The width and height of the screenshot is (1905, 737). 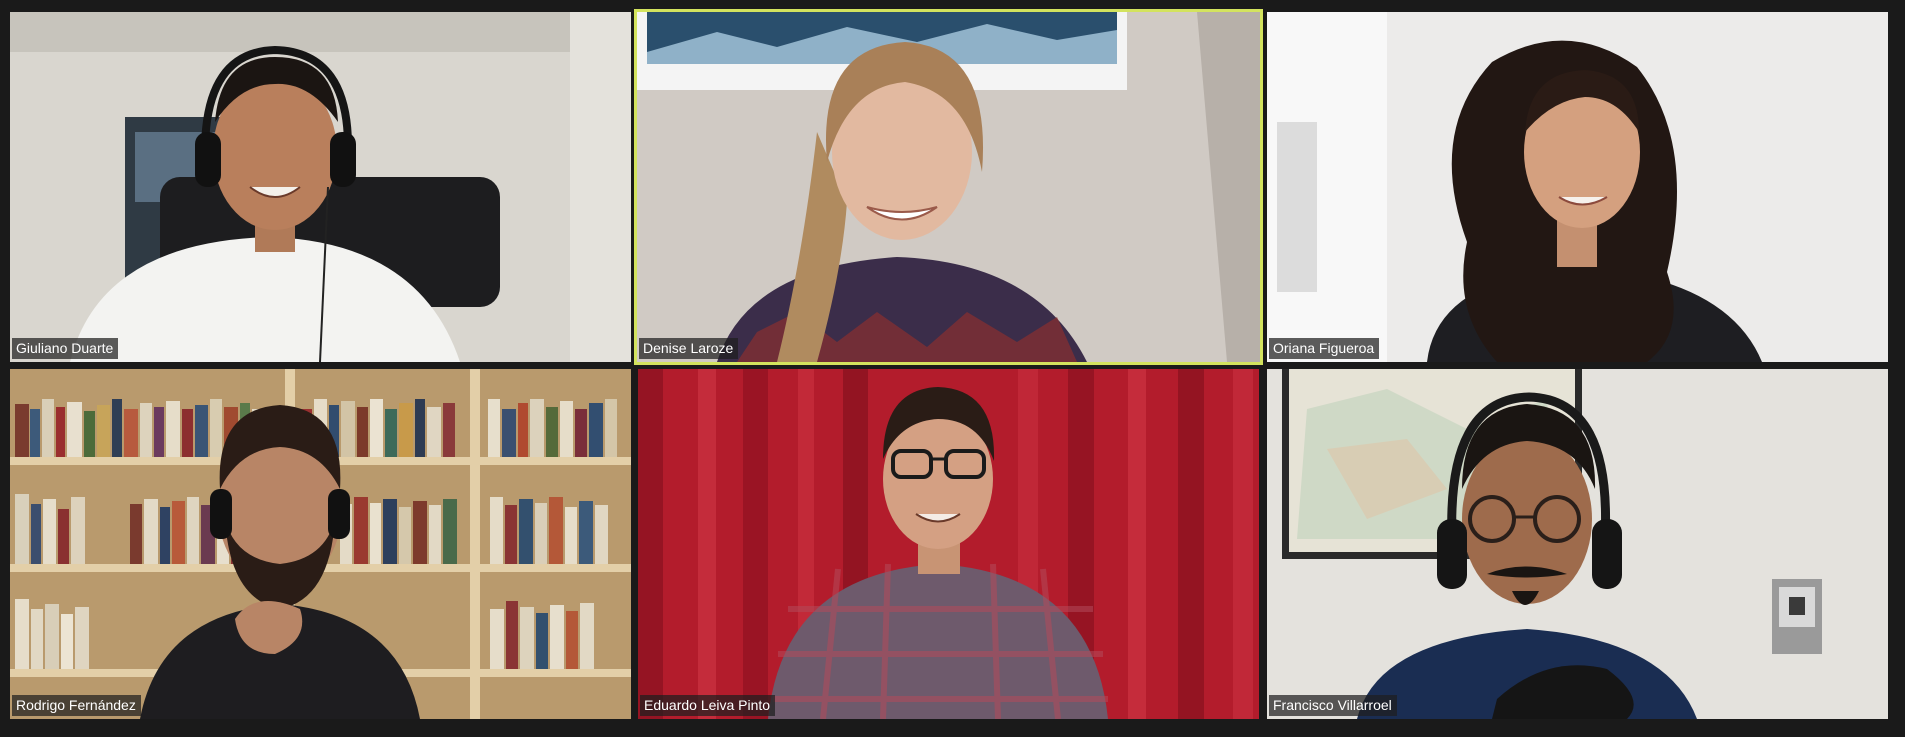 What do you see at coordinates (65, 348) in the screenshot?
I see `participant-name-label: Giuliano Duarte` at bounding box center [65, 348].